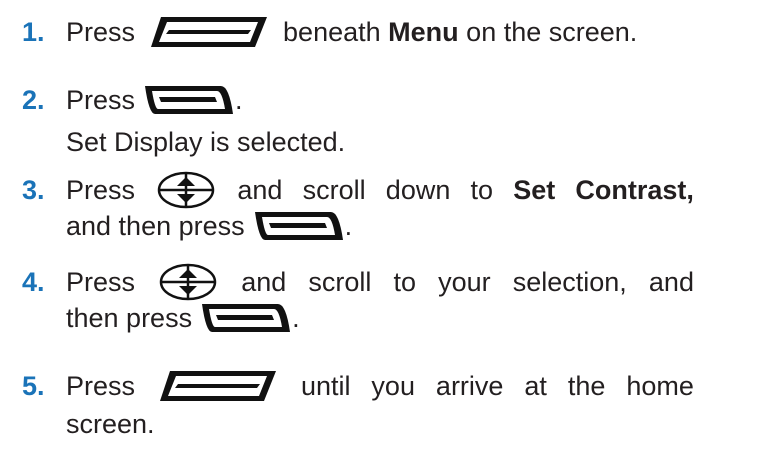 This screenshot has height=459, width=758. I want to click on step-word: on the screen., so click(552, 32).